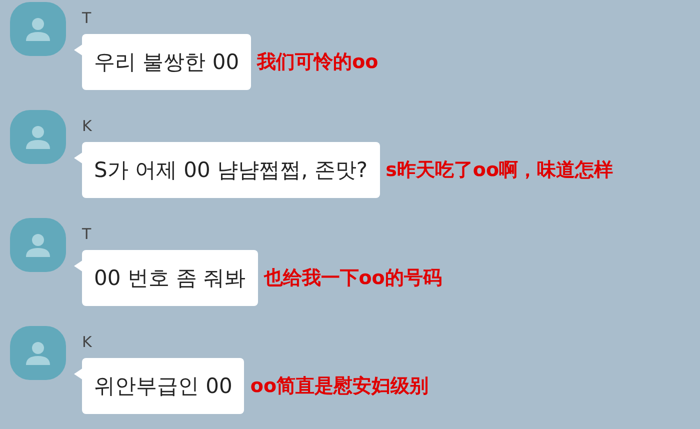 The image size is (700, 429). I want to click on translation-note: 也给我一下oo的号码, so click(353, 278).